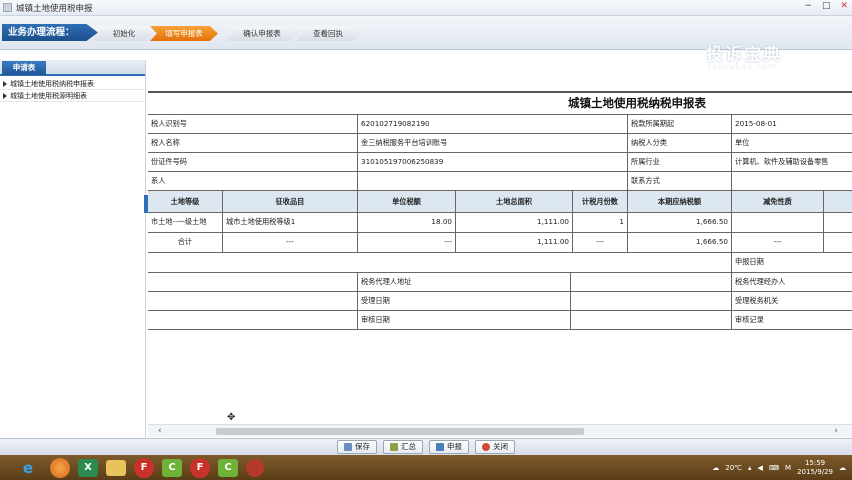 The height and width of the screenshot is (480, 852). I want to click on agent-address-input, so click(651, 282).